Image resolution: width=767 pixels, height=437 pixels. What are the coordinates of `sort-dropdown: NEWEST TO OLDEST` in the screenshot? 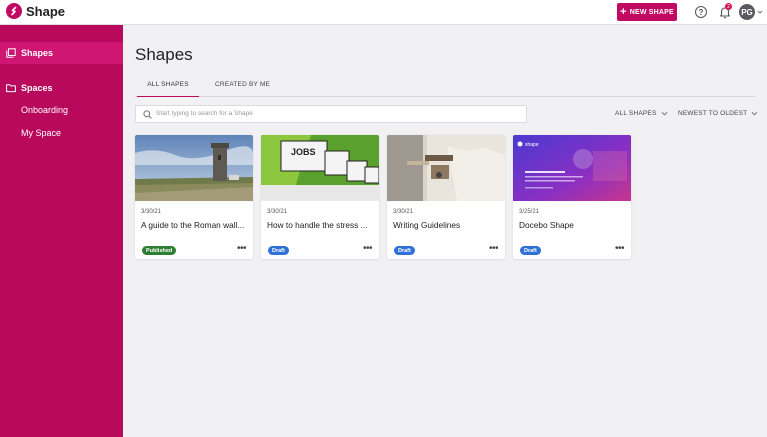 It's located at (718, 113).